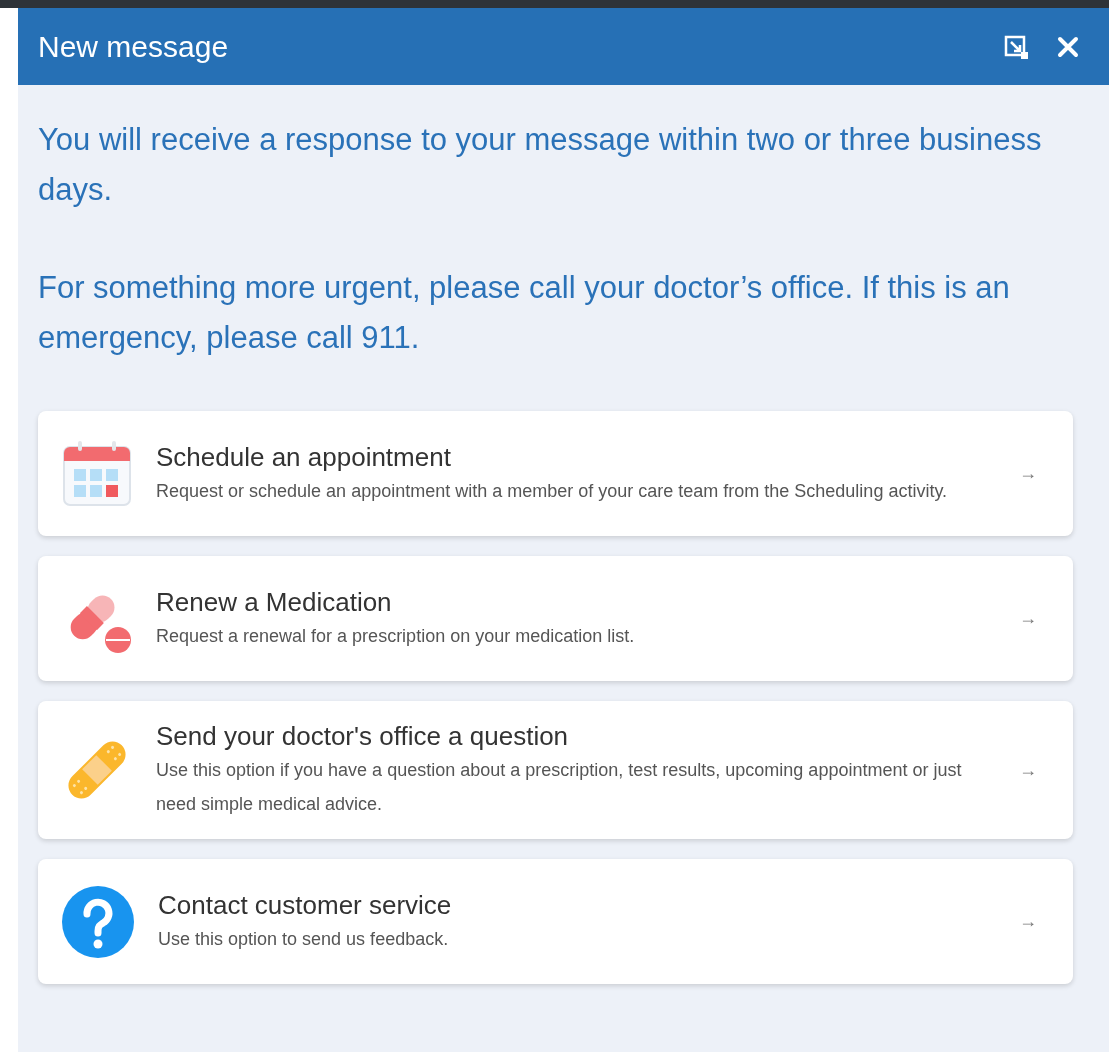 This screenshot has height=1052, width=1109. I want to click on question-icon, so click(98, 921).